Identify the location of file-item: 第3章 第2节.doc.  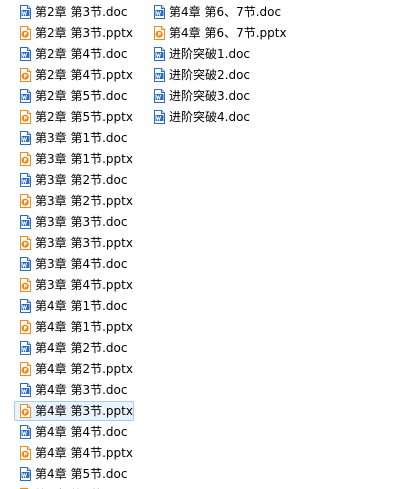
(74, 180).